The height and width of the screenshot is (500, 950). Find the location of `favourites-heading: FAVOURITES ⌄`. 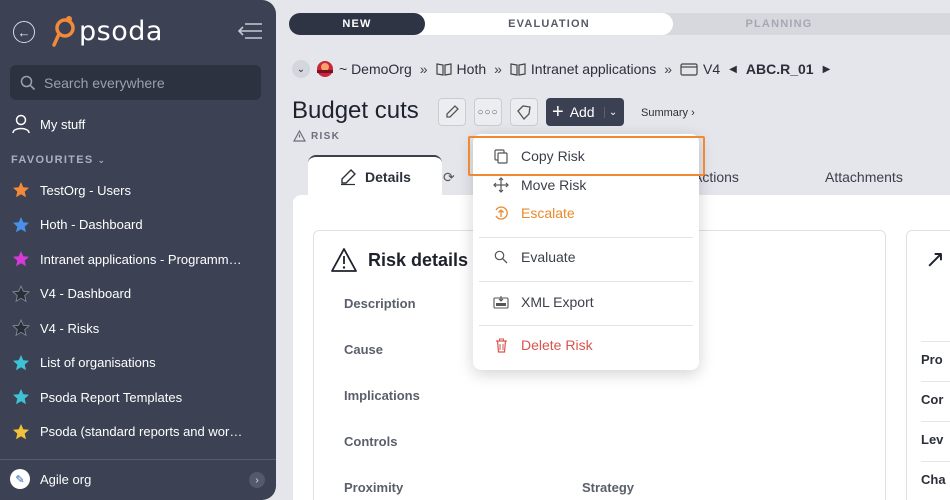

favourites-heading: FAVOURITES ⌄ is located at coordinates (58, 160).